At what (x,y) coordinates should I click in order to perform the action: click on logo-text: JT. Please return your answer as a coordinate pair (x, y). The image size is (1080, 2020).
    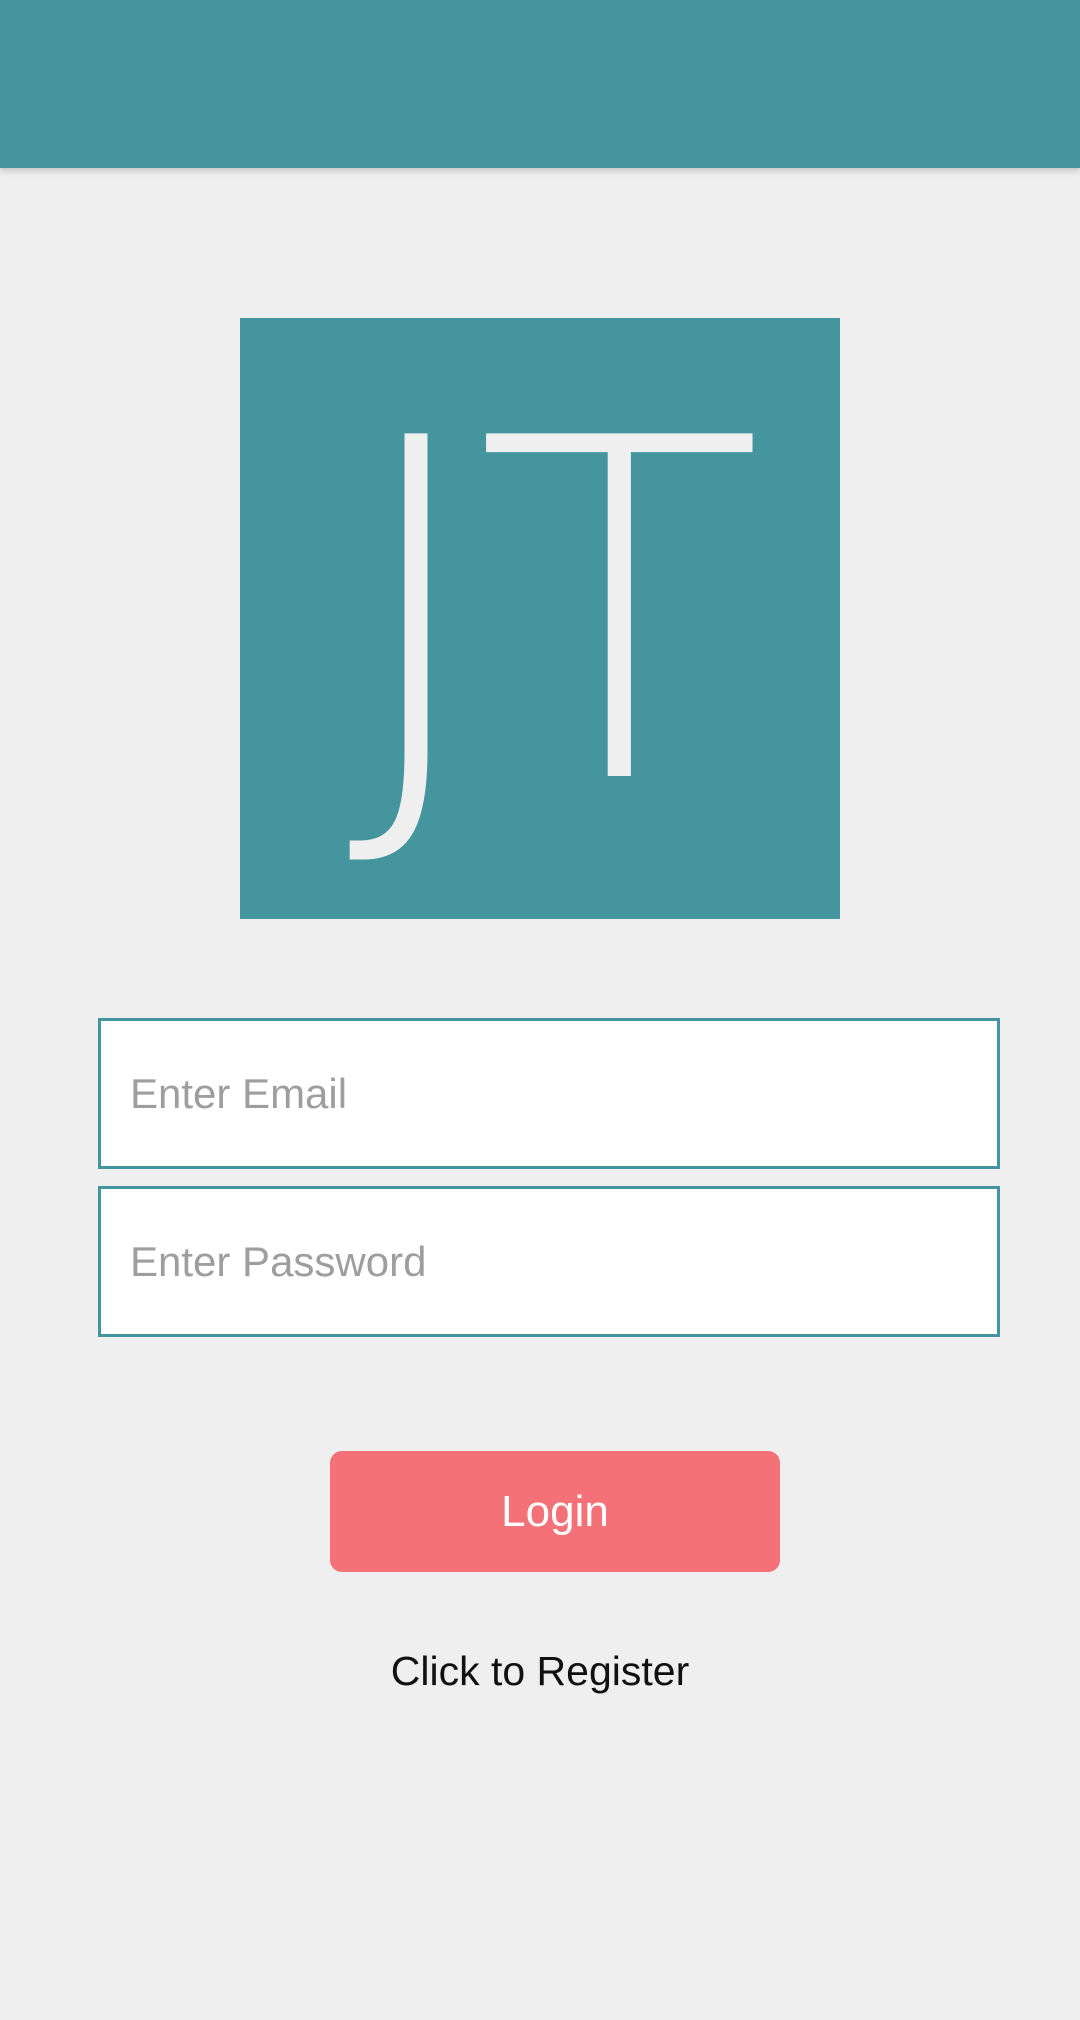
    Looking at the image, I should click on (555, 613).